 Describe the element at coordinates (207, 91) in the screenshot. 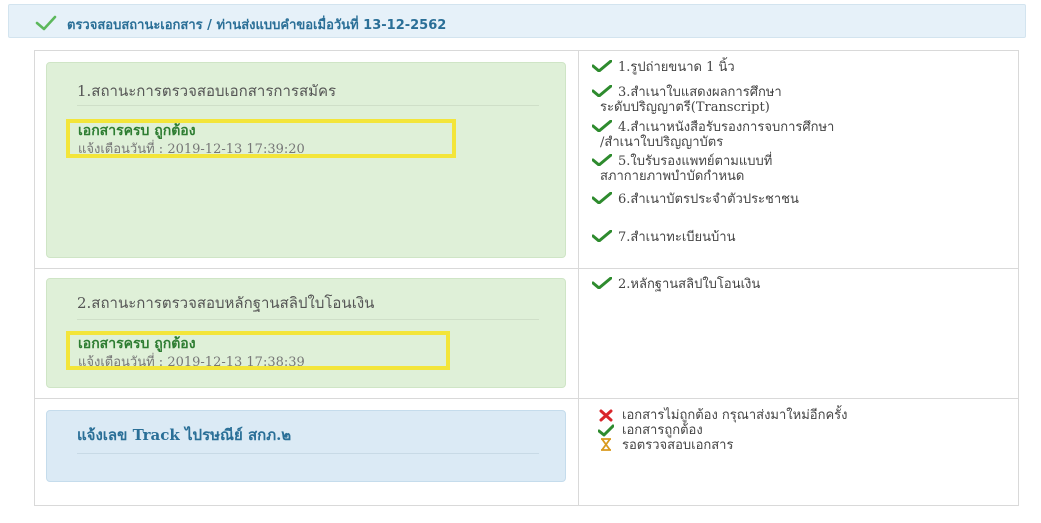

I see `section-title: 1.สถานะการตรวจสอบเอกสารการสมัคร` at that location.